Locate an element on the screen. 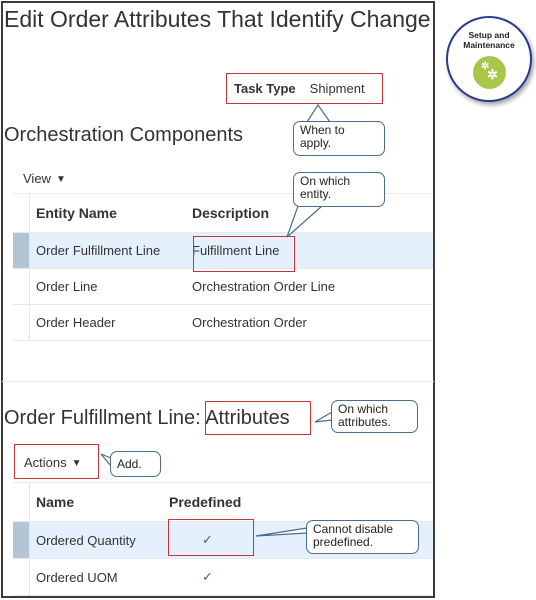  highlight-fulfillment-line is located at coordinates (244, 254).